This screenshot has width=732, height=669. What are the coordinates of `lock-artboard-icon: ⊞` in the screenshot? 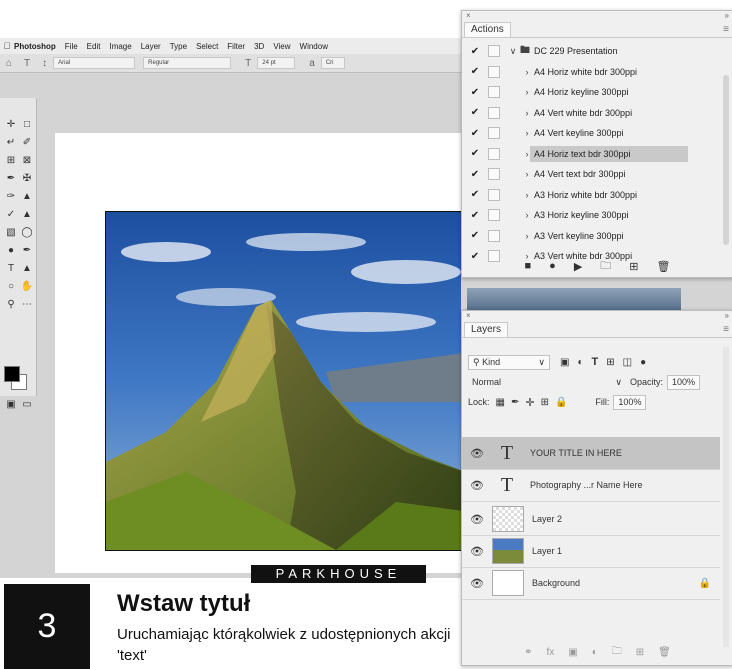 It's located at (545, 402).